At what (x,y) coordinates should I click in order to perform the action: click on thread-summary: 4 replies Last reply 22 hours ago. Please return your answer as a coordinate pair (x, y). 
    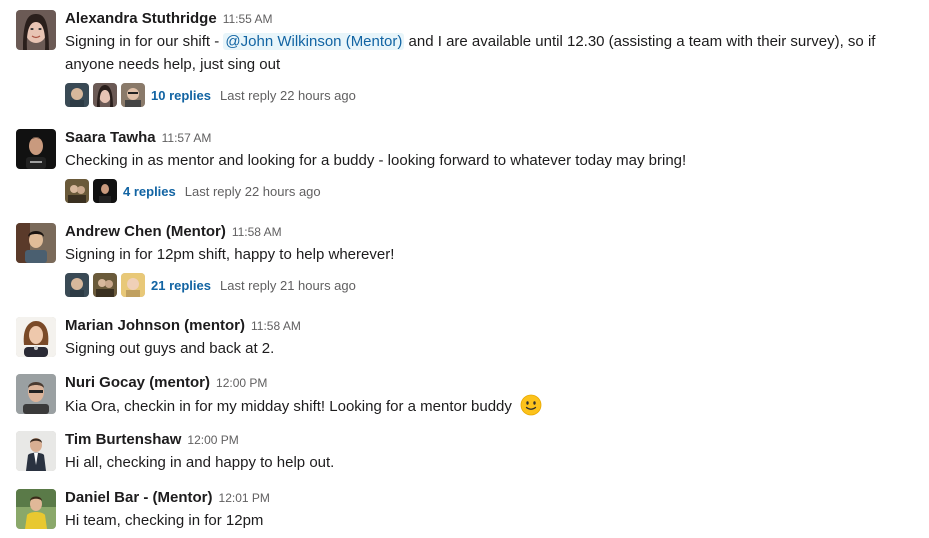
    Looking at the image, I should click on (489, 191).